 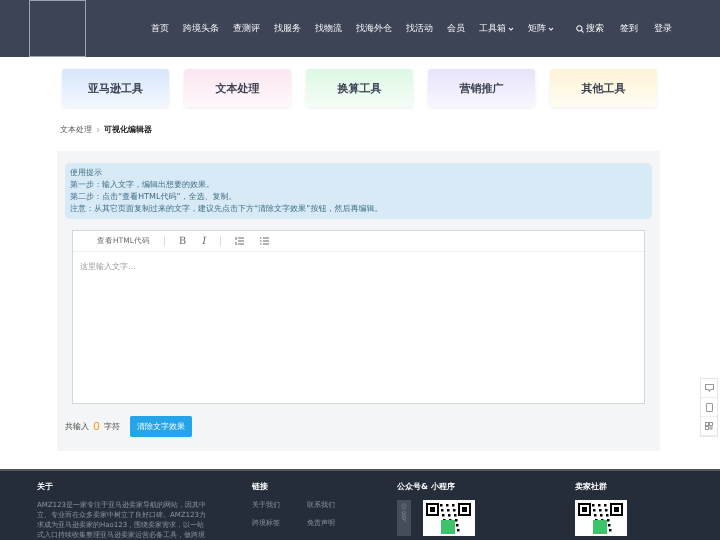 I want to click on bold-button: B, so click(x=182, y=241).